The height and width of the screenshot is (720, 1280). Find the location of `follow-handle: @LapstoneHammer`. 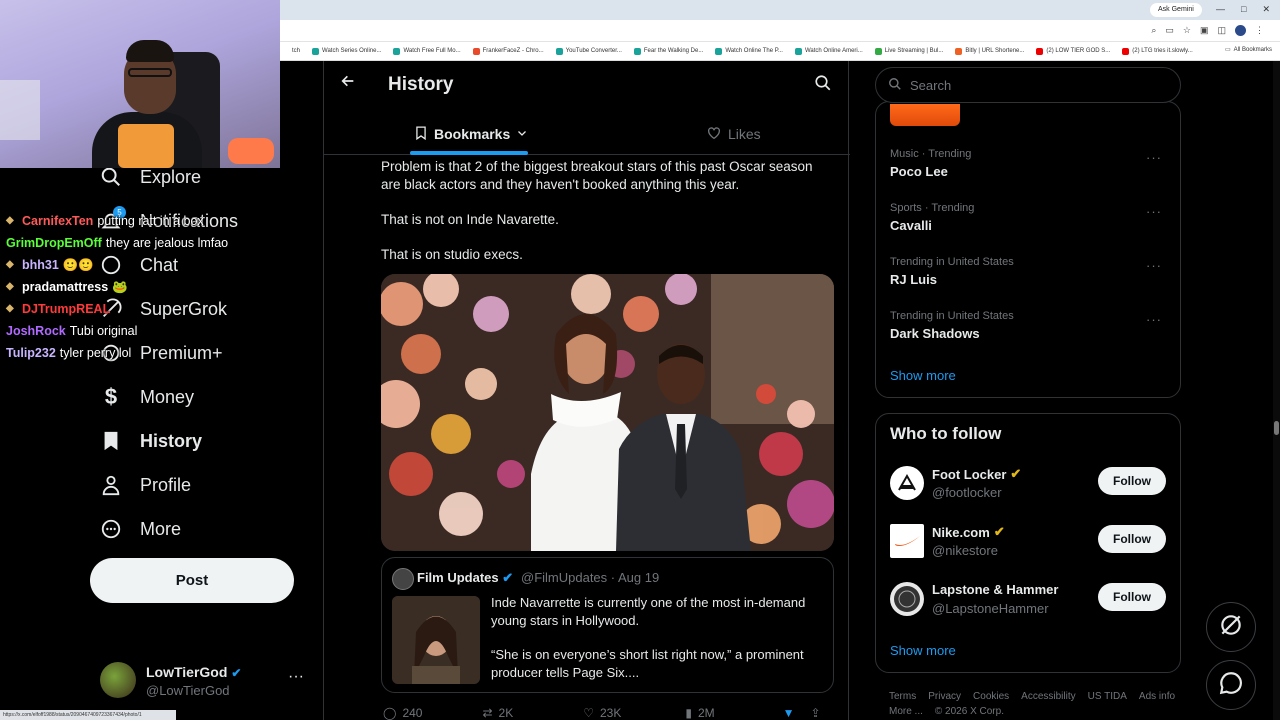

follow-handle: @LapstoneHammer is located at coordinates (990, 608).